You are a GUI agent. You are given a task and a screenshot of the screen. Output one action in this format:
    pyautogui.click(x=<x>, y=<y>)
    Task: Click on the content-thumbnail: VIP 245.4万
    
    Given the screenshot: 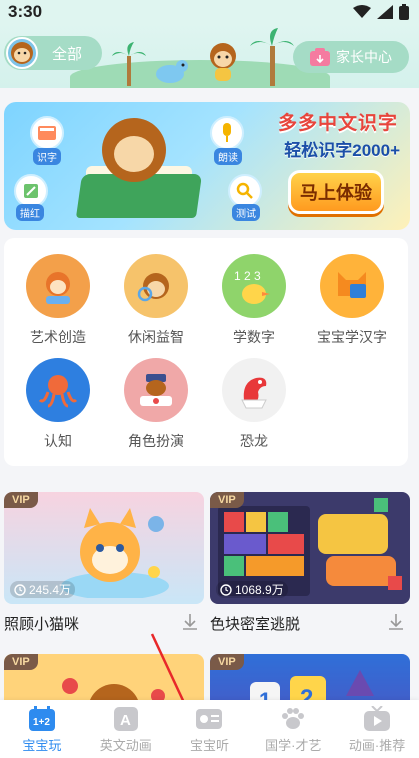 What is the action you would take?
    pyautogui.click(x=104, y=548)
    